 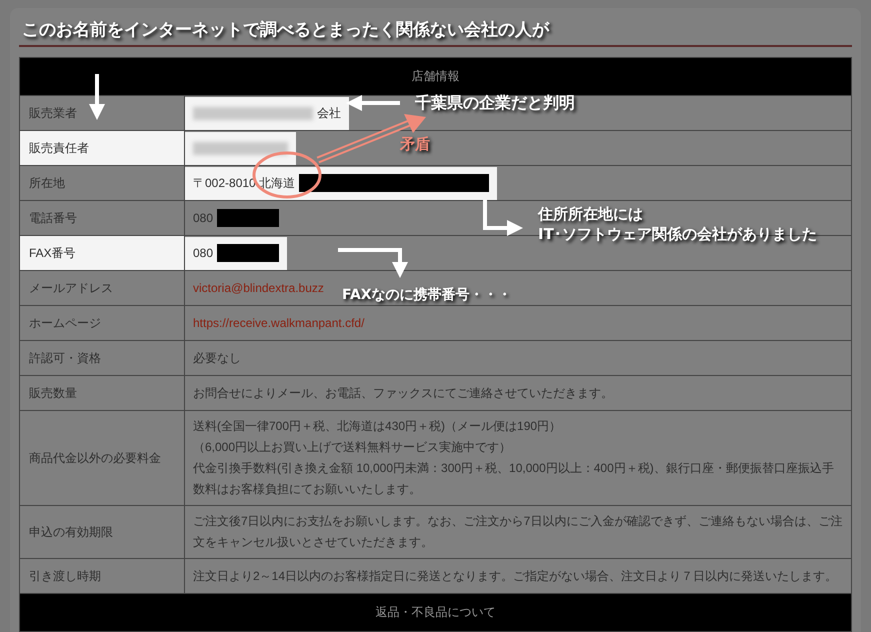 I want to click on row-label: 商品代金以外の必要料金, so click(x=95, y=457).